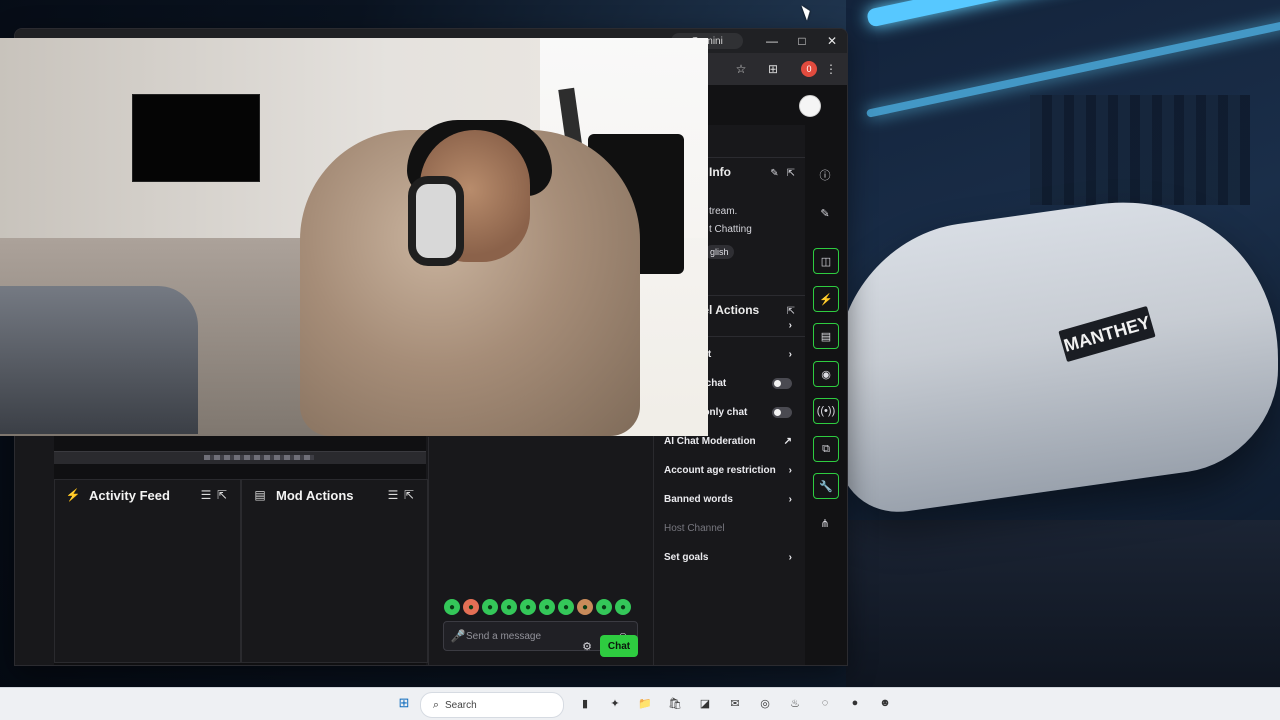  Describe the element at coordinates (782, 173) in the screenshot. I see `stream-info-icons: ✎ ⇱` at that location.